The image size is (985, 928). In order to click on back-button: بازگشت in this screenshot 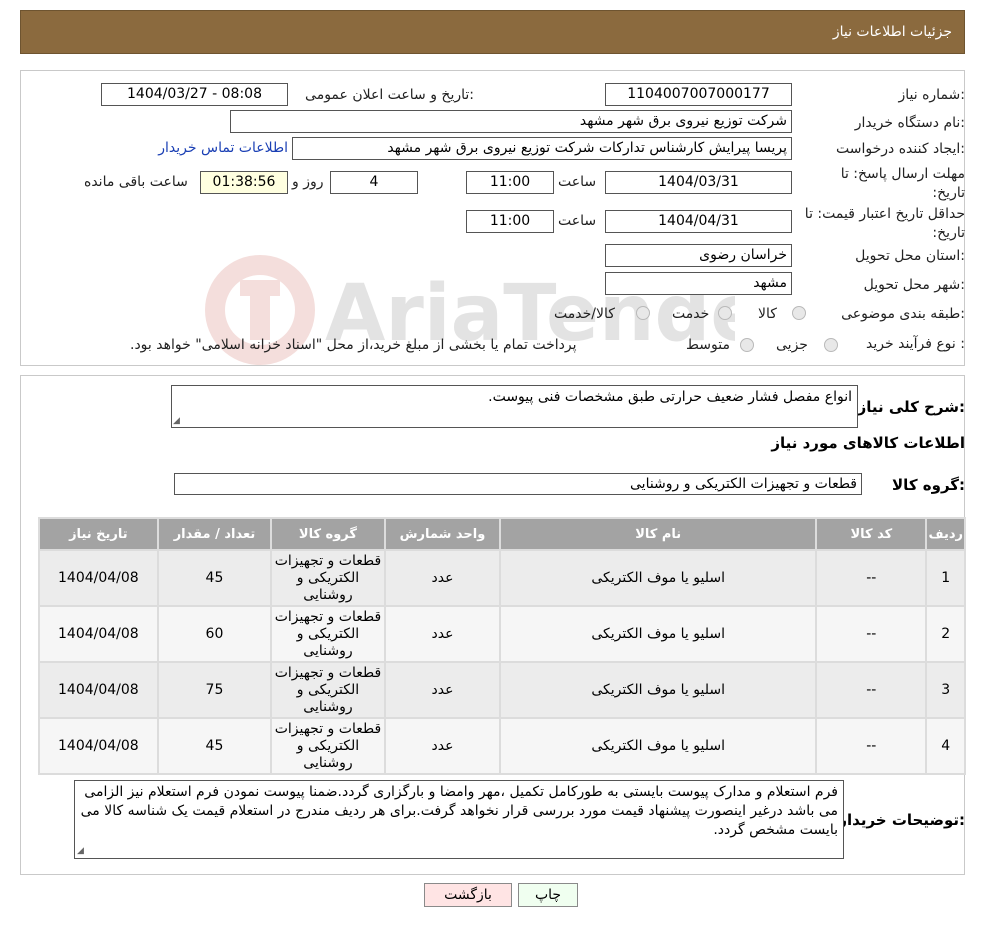, I will do `click(468, 895)`.